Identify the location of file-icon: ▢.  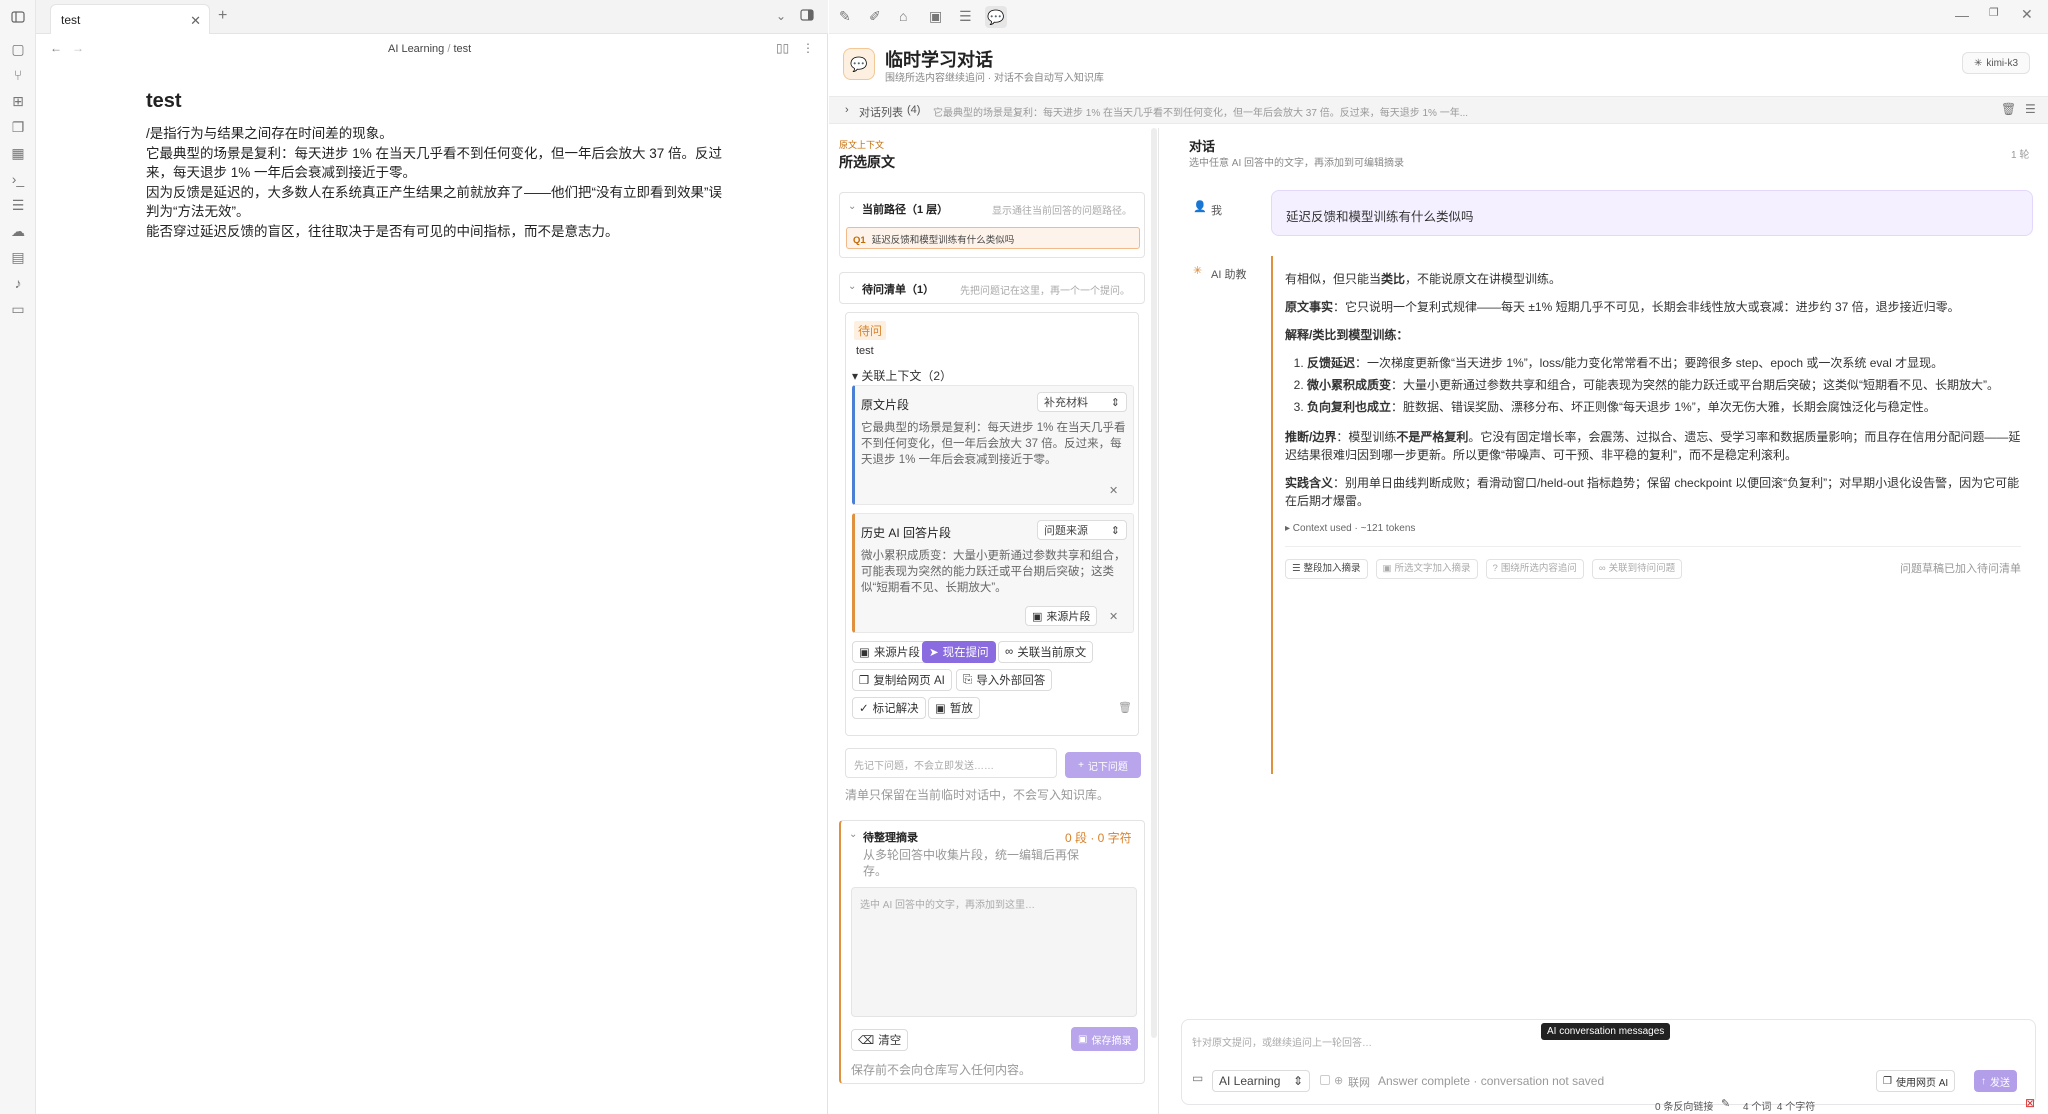
(18, 49).